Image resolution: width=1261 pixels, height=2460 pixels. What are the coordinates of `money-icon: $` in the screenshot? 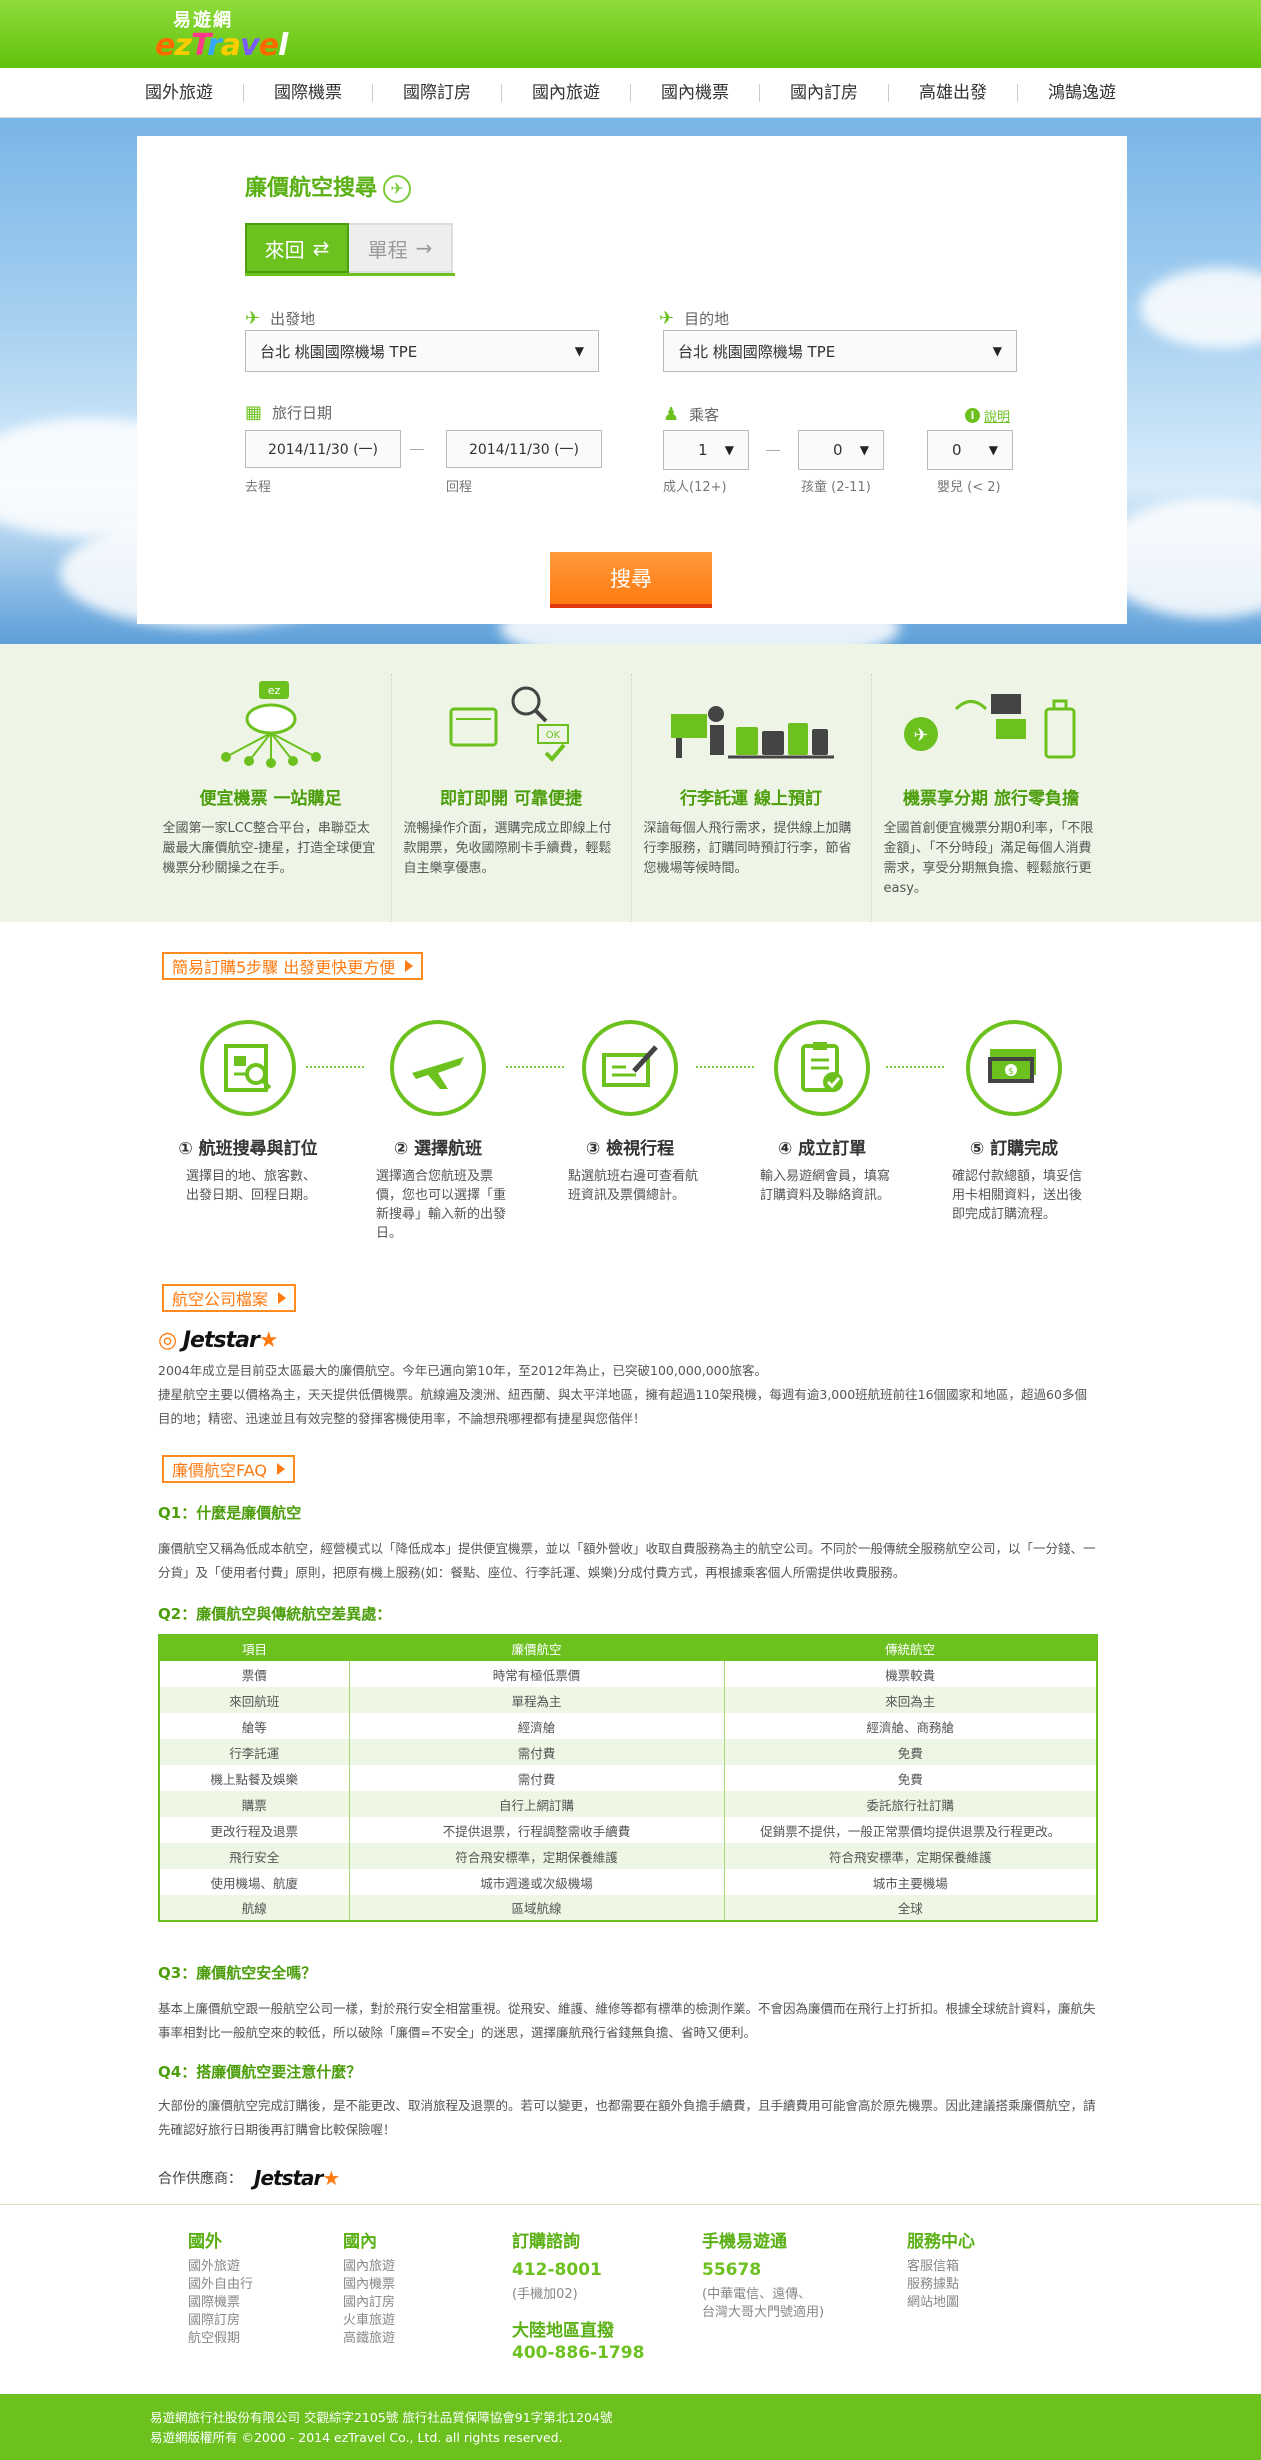 It's located at (1014, 1068).